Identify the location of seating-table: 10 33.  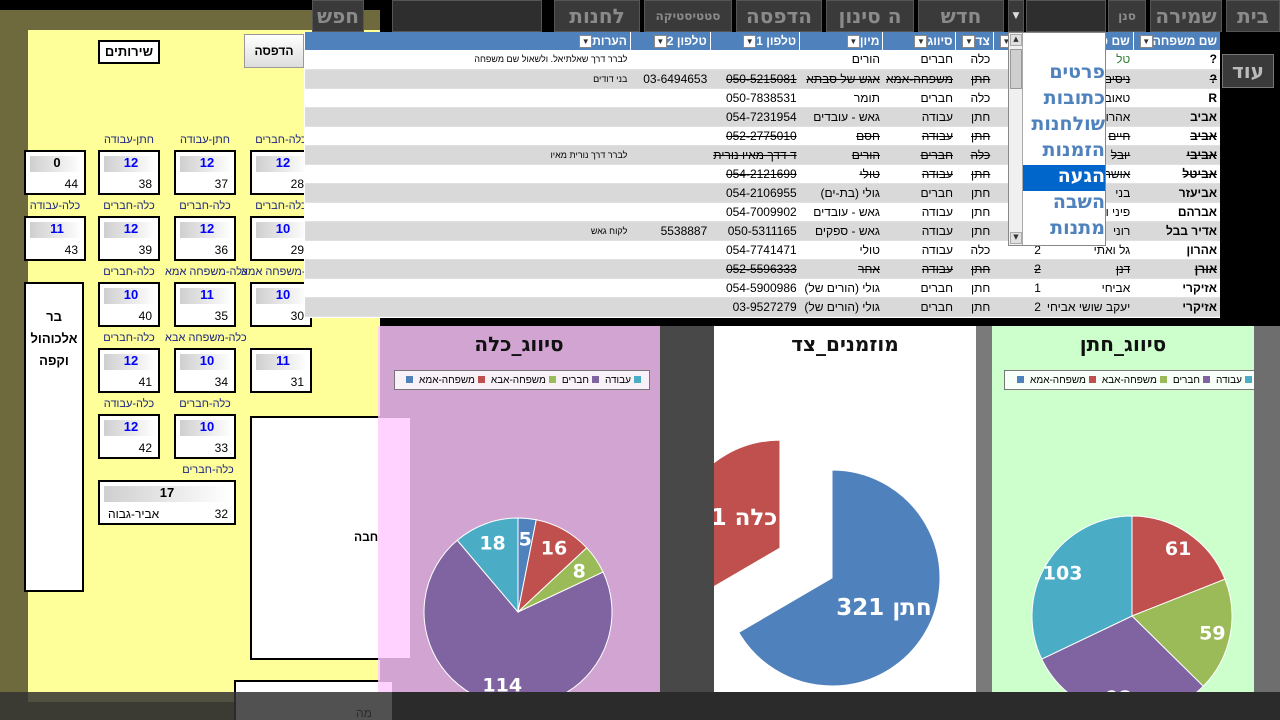
(205, 436).